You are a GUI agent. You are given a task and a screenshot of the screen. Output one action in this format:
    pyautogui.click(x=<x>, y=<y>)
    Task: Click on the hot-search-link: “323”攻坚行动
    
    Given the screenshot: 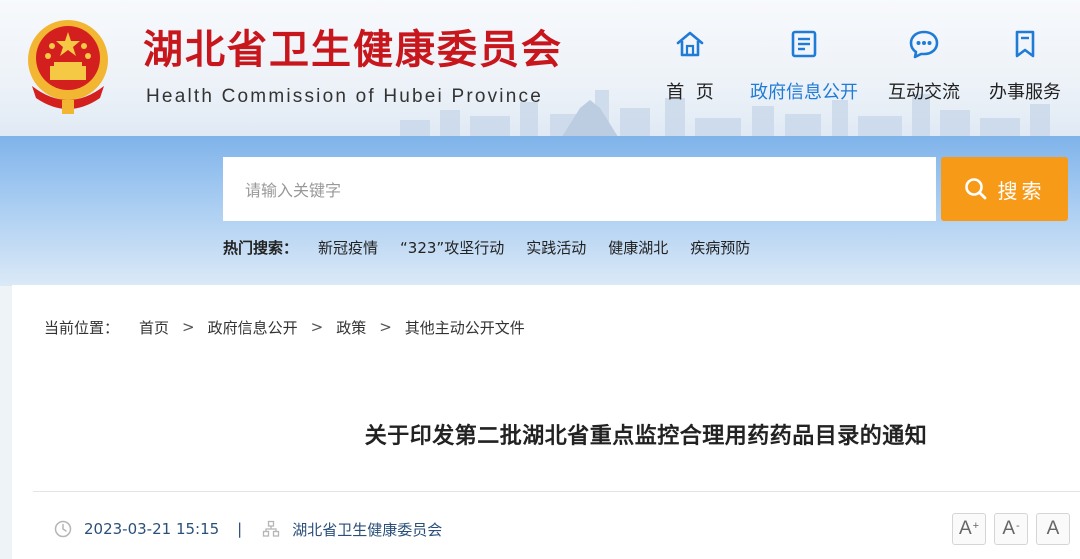 What is the action you would take?
    pyautogui.click(x=452, y=247)
    